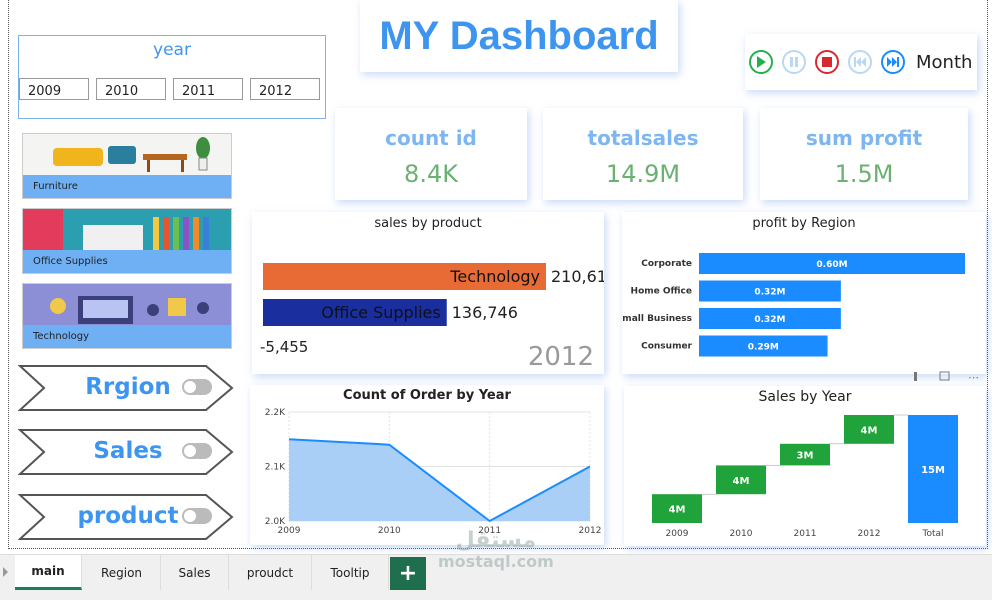 Image resolution: width=992 pixels, height=600 pixels. I want to click on play-axis: Month, so click(861, 62).